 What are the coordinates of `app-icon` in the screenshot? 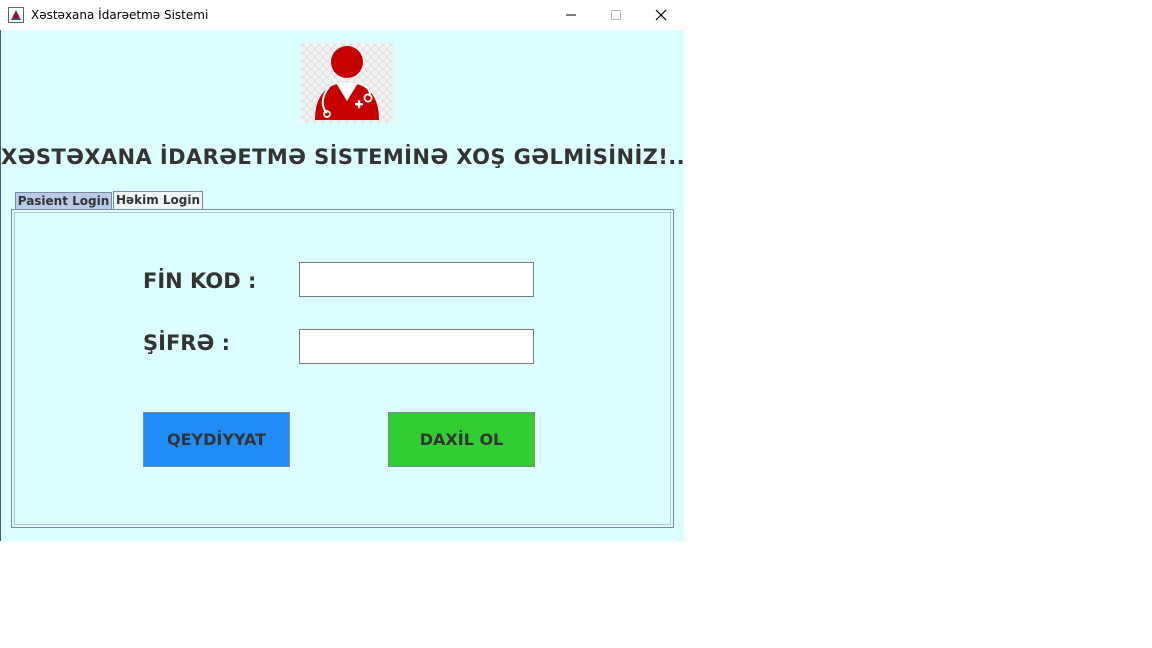 It's located at (16, 15).